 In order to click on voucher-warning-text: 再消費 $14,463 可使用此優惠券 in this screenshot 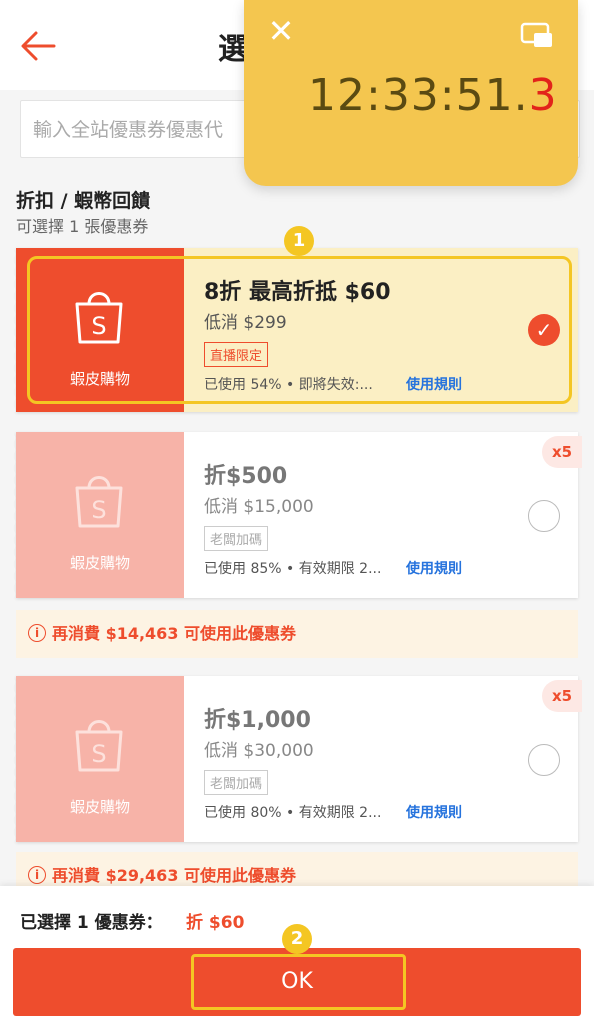, I will do `click(174, 633)`.